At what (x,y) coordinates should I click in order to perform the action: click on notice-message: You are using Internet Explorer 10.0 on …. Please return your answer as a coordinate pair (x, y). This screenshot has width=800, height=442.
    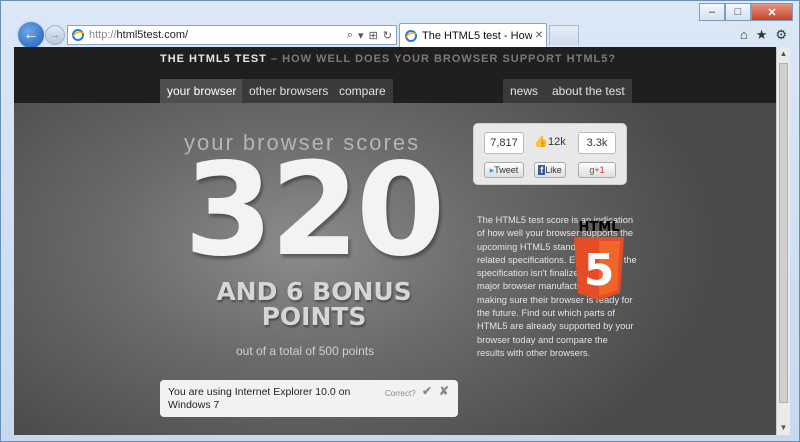
    Looking at the image, I should click on (259, 398).